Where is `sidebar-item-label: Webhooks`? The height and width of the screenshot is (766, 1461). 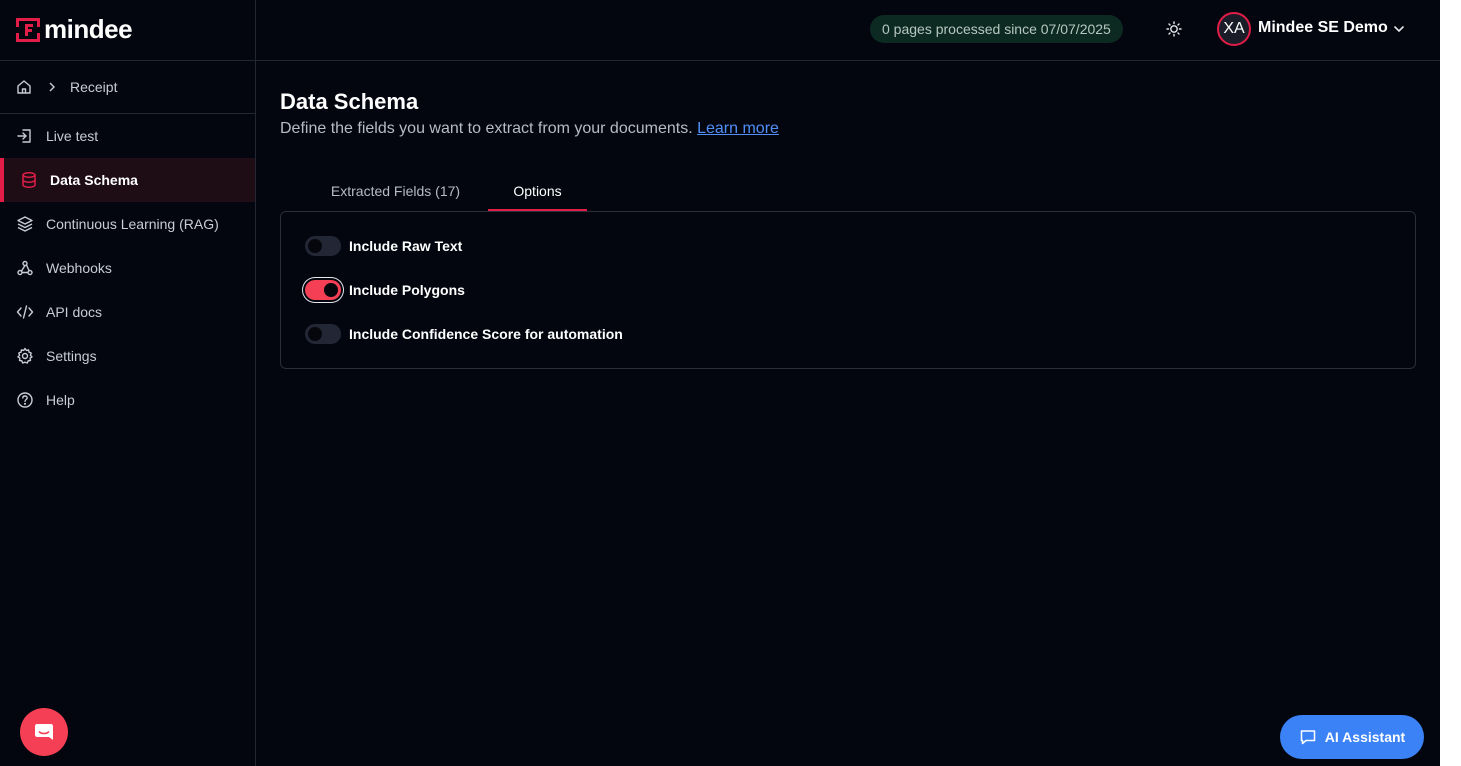
sidebar-item-label: Webhooks is located at coordinates (79, 268).